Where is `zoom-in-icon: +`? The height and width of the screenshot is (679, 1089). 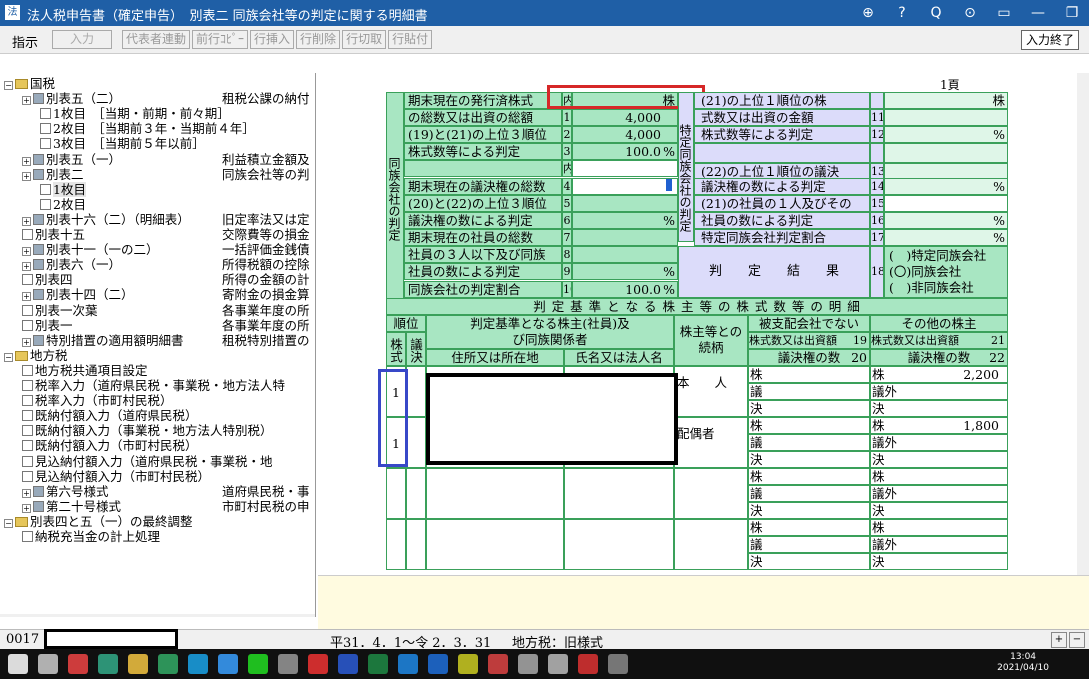
zoom-in-icon: + is located at coordinates (1059, 640).